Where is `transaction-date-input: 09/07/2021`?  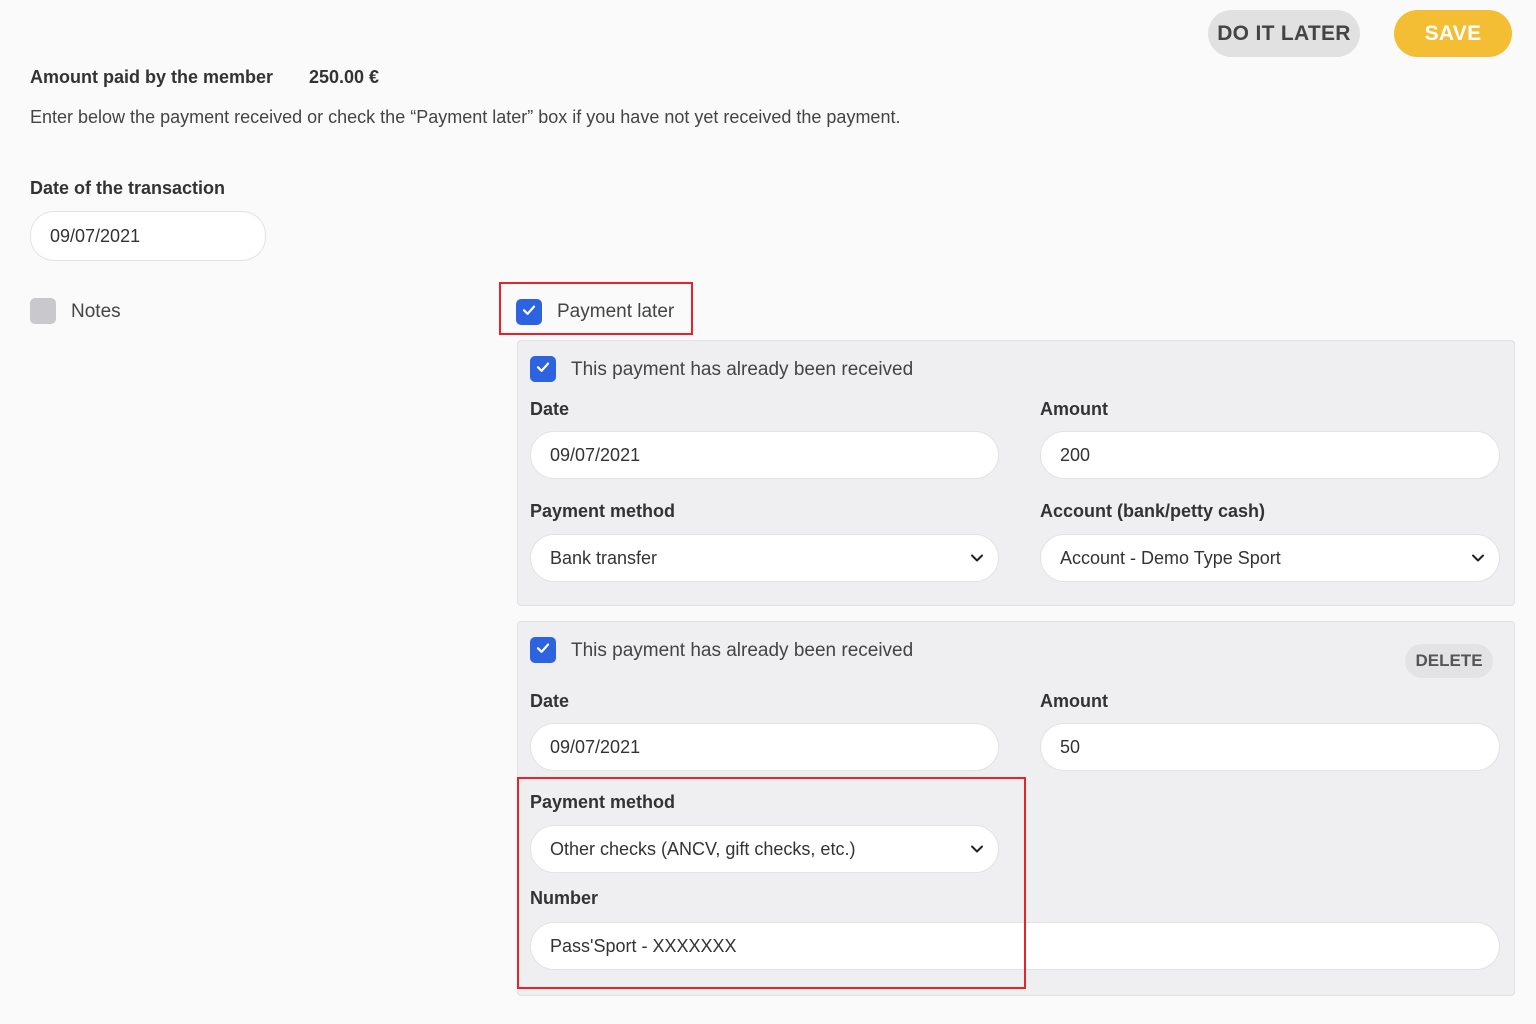 transaction-date-input: 09/07/2021 is located at coordinates (148, 236).